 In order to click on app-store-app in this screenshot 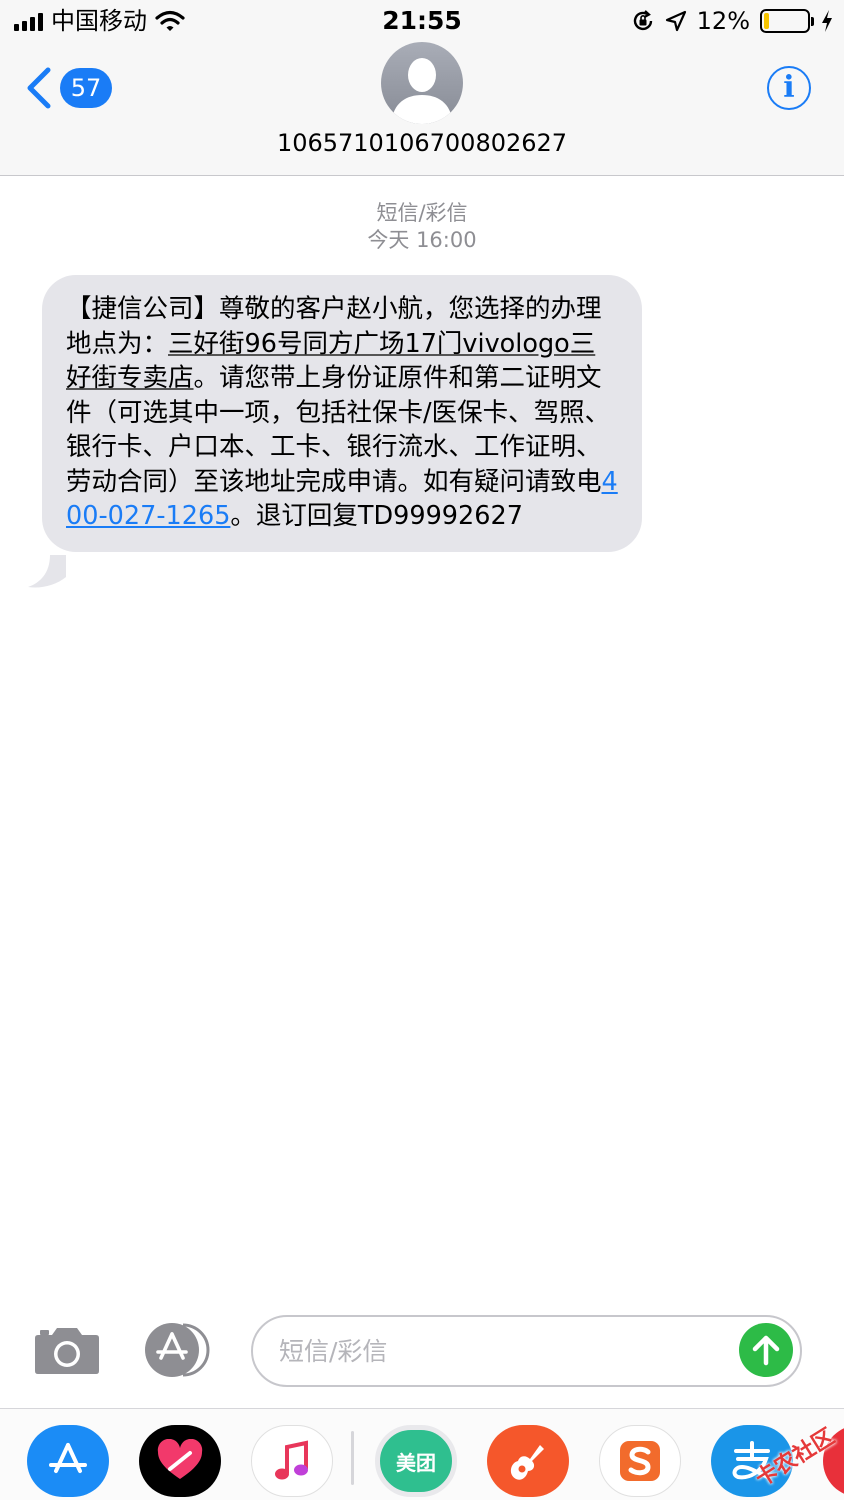, I will do `click(68, 1461)`.